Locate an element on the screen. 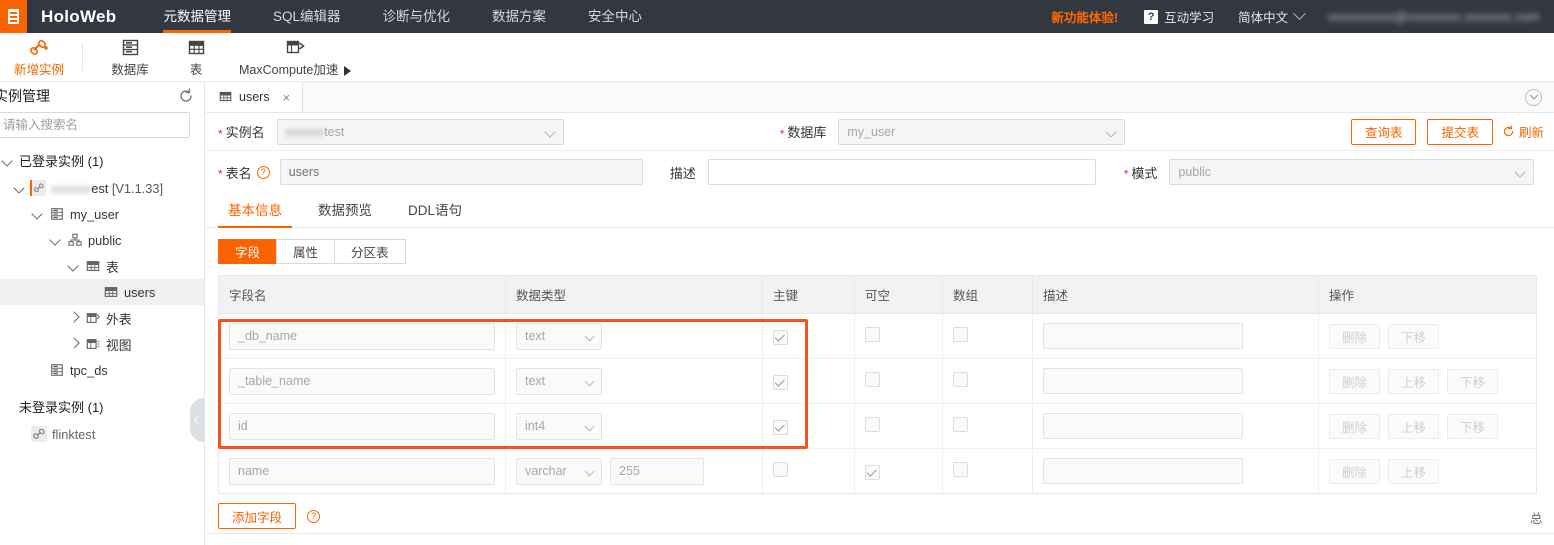  nav-item-sql-editor: SQL编辑器 is located at coordinates (307, 16).